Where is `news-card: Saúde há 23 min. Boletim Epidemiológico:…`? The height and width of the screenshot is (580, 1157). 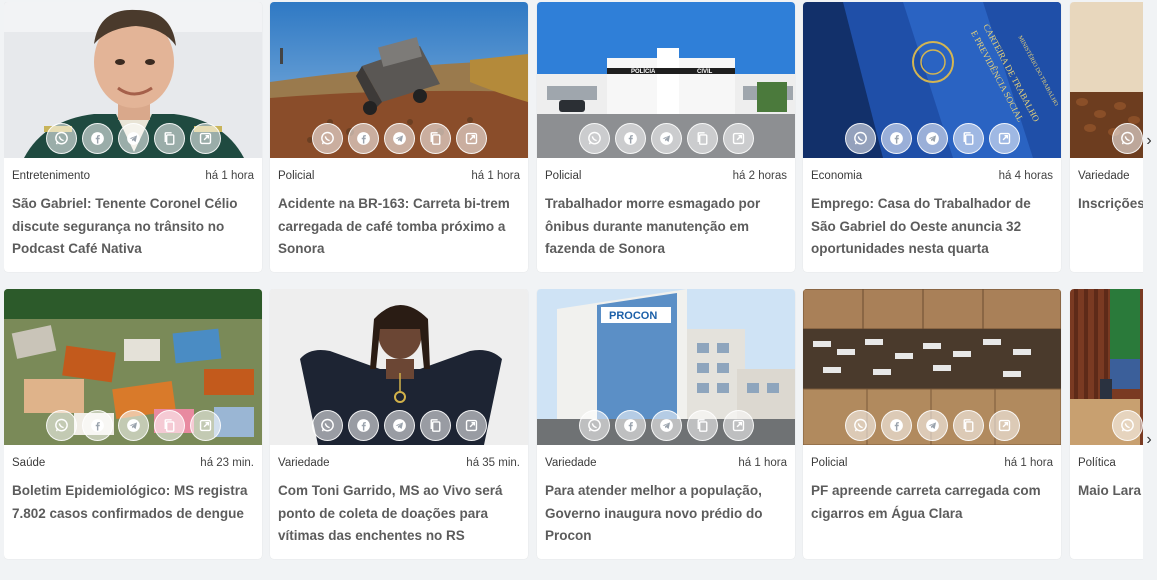 news-card: Saúde há 23 min. Boletim Epidemiológico:… is located at coordinates (133, 424).